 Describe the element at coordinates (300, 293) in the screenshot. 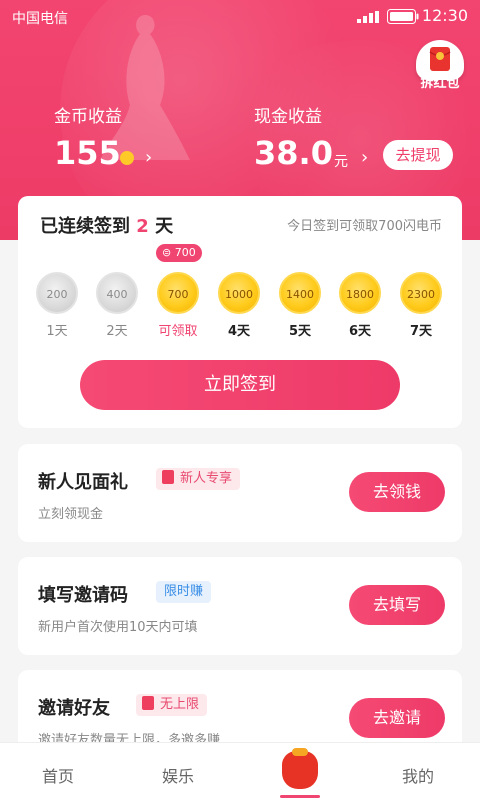

I see `day-5-coin: 1400` at that location.